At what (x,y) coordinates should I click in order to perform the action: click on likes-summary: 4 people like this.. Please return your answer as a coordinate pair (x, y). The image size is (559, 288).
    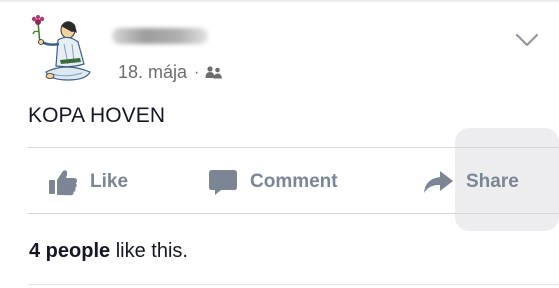
    Looking at the image, I should click on (108, 251).